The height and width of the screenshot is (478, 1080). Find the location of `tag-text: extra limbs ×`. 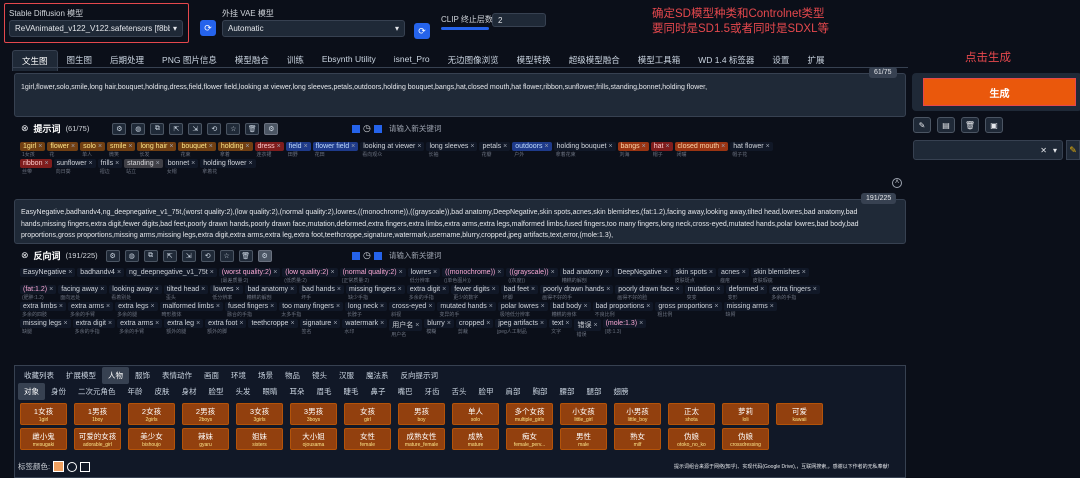

tag-text: extra limbs × is located at coordinates (43, 306).